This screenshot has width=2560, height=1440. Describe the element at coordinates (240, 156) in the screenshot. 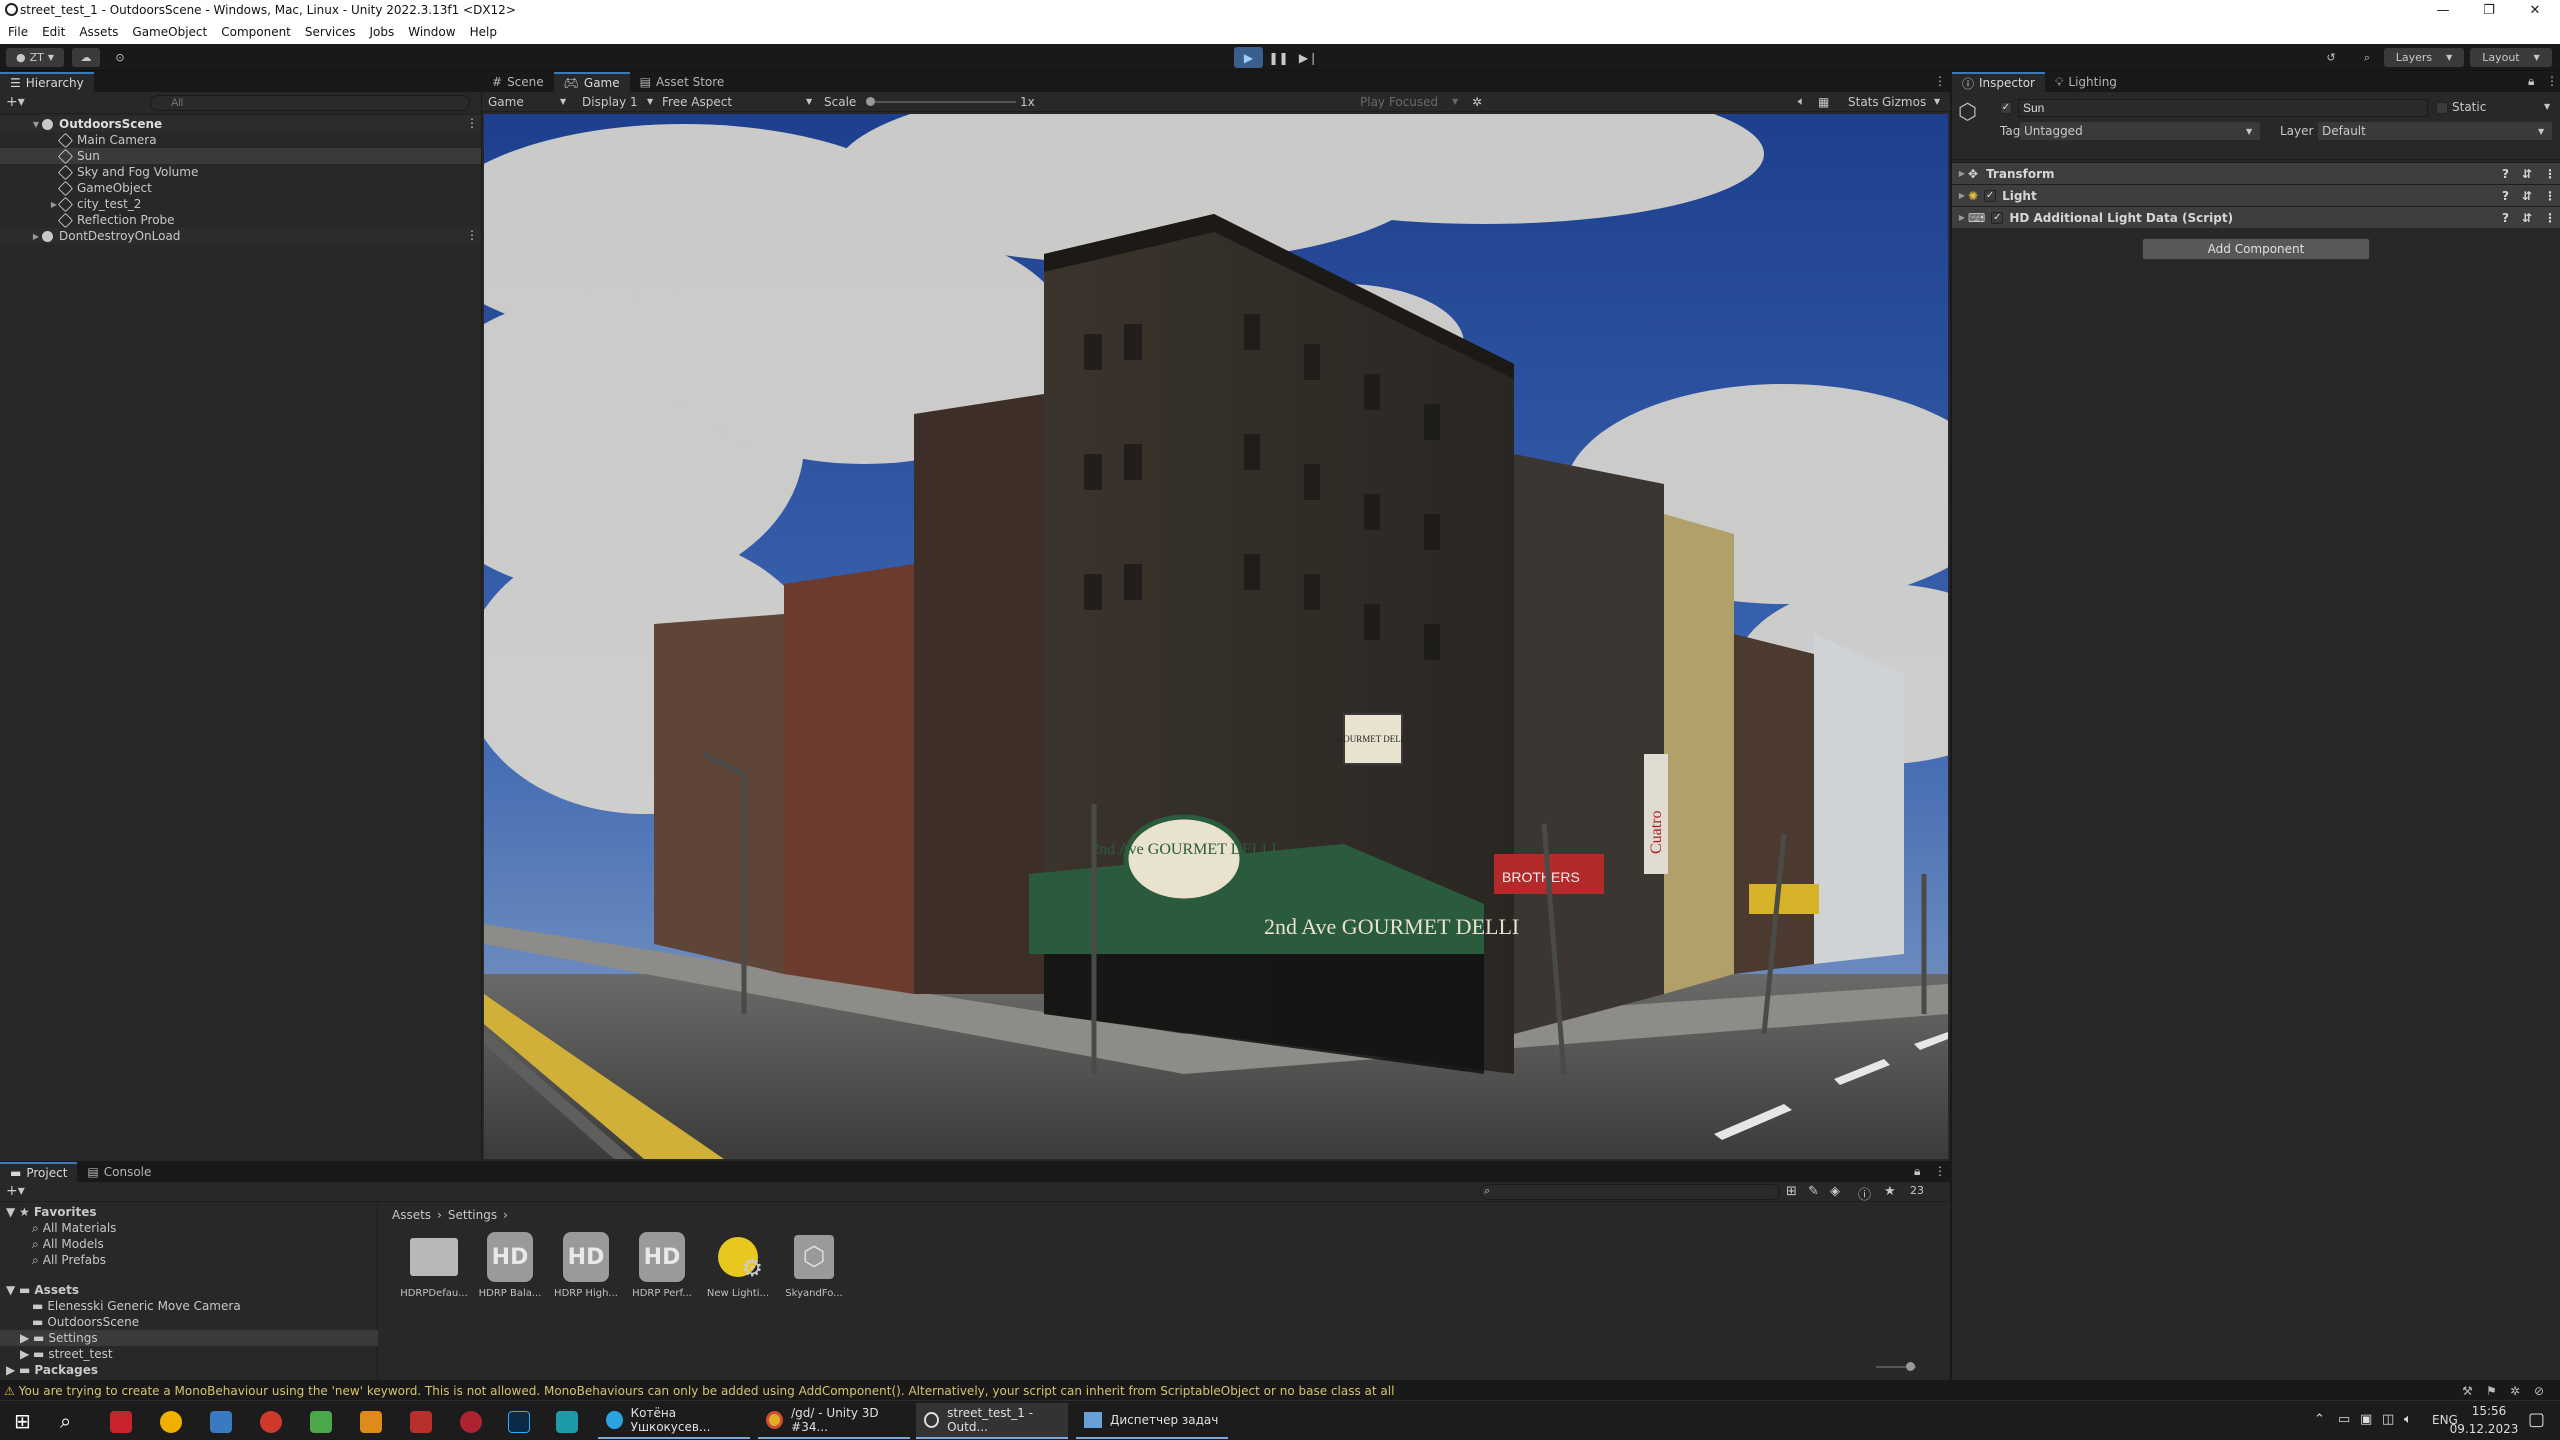

I see `hierarchy-item-sun: Sun` at that location.